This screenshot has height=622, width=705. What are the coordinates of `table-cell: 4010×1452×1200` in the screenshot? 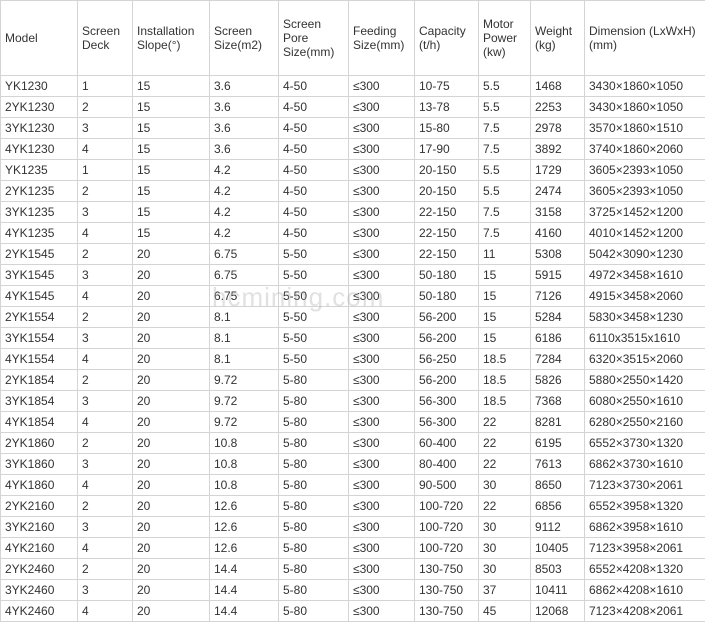 It's located at (645, 233).